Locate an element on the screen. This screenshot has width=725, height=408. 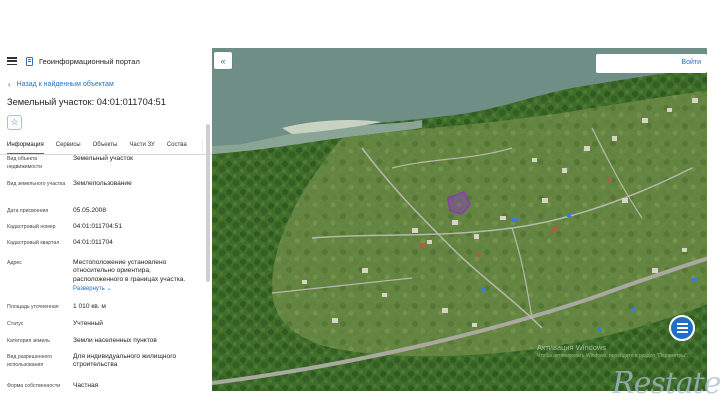
restate-watermark: Restate is located at coordinates (666, 383).